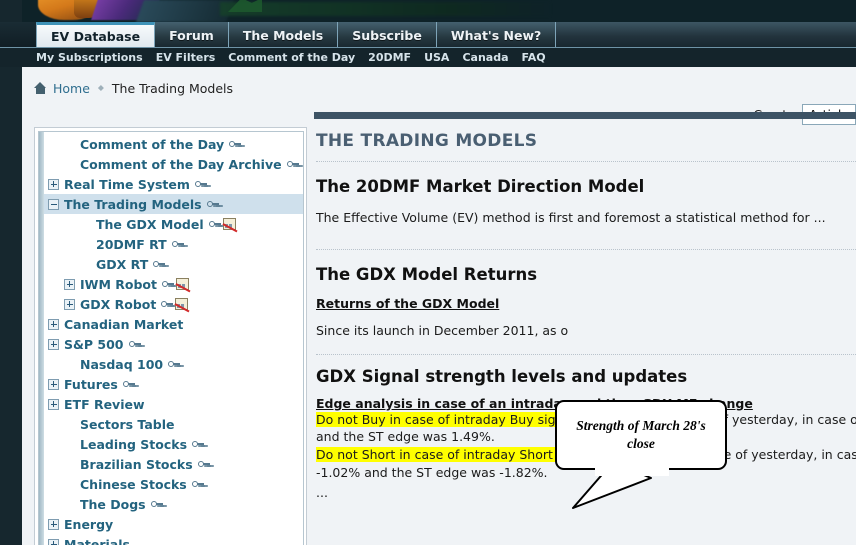 This screenshot has height=545, width=856. What do you see at coordinates (186, 57) in the screenshot?
I see `subnav-item-ev-filters: EV Filters` at bounding box center [186, 57].